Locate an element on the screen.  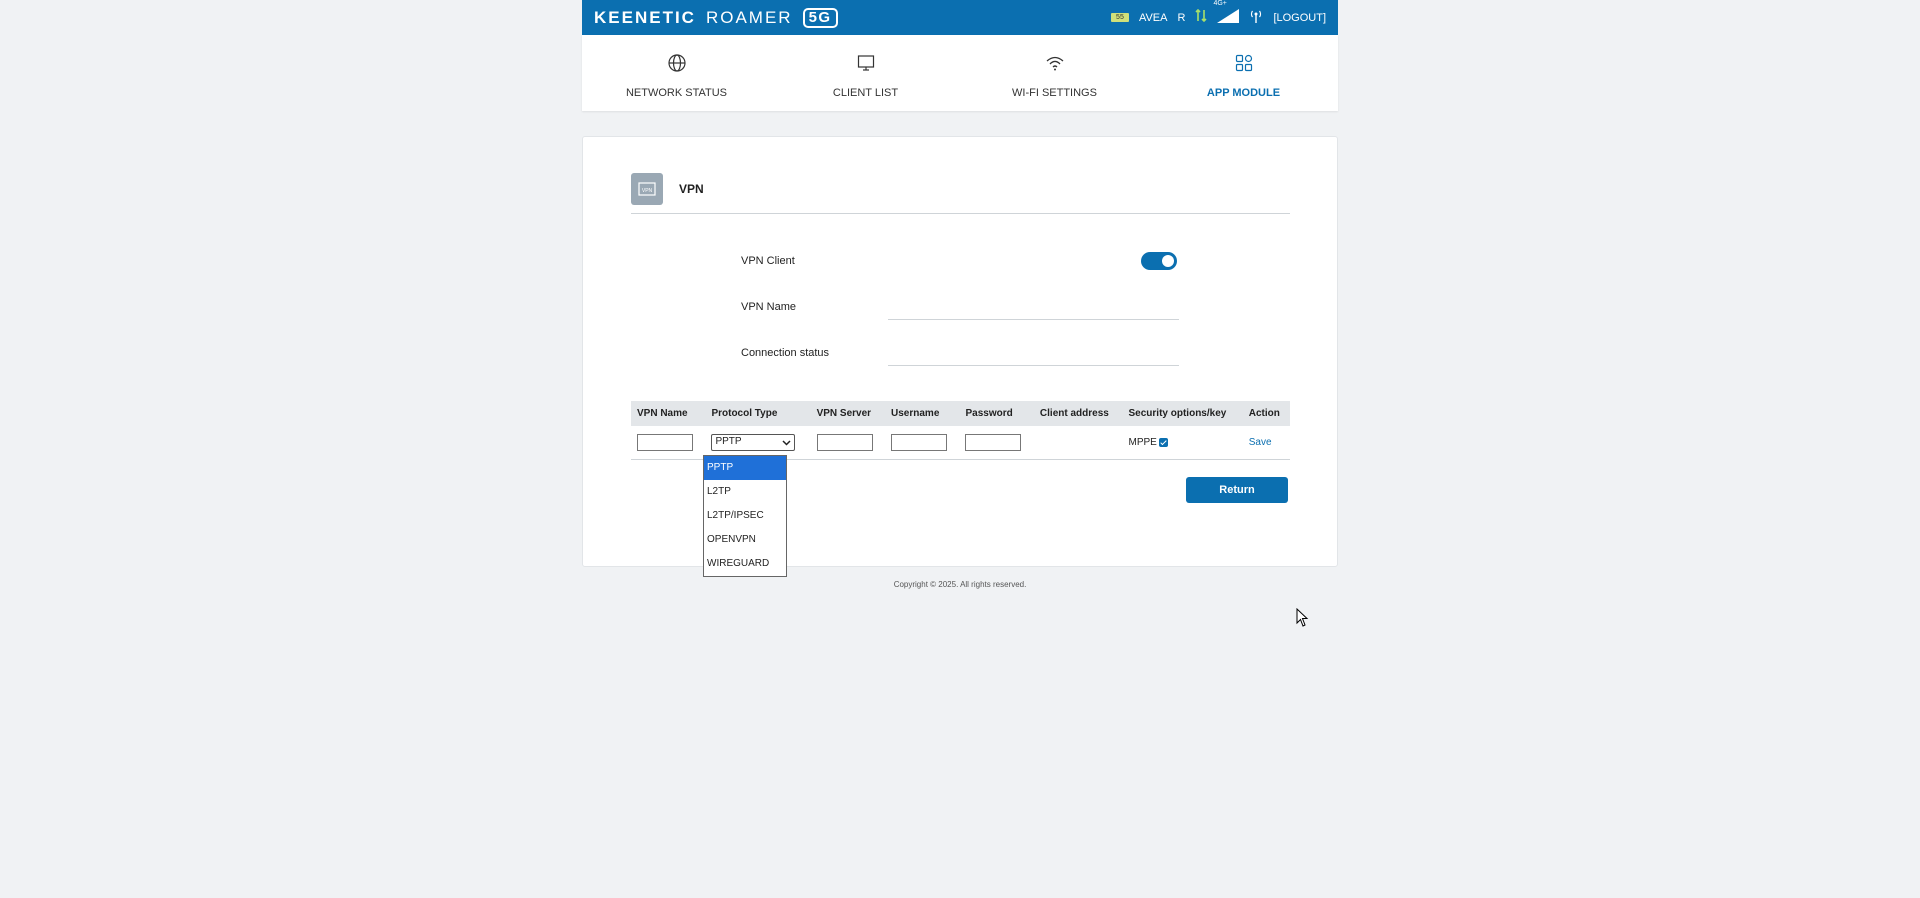
operator-name: AVEA is located at coordinates (1153, 17).